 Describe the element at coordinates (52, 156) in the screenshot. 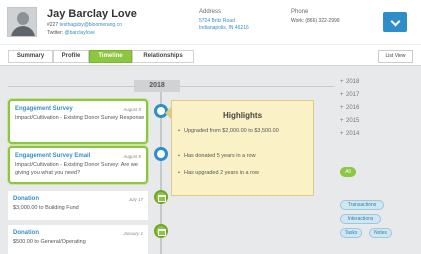

I see `card-title: Engagement Survey Email` at that location.